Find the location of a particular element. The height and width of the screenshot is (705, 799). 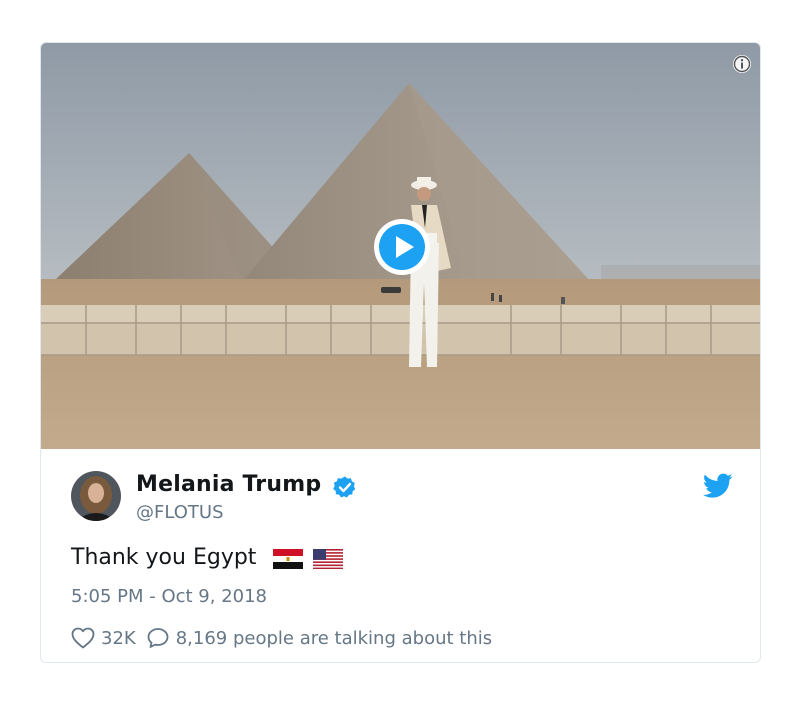

author-name: Melania Trump is located at coordinates (228, 484).